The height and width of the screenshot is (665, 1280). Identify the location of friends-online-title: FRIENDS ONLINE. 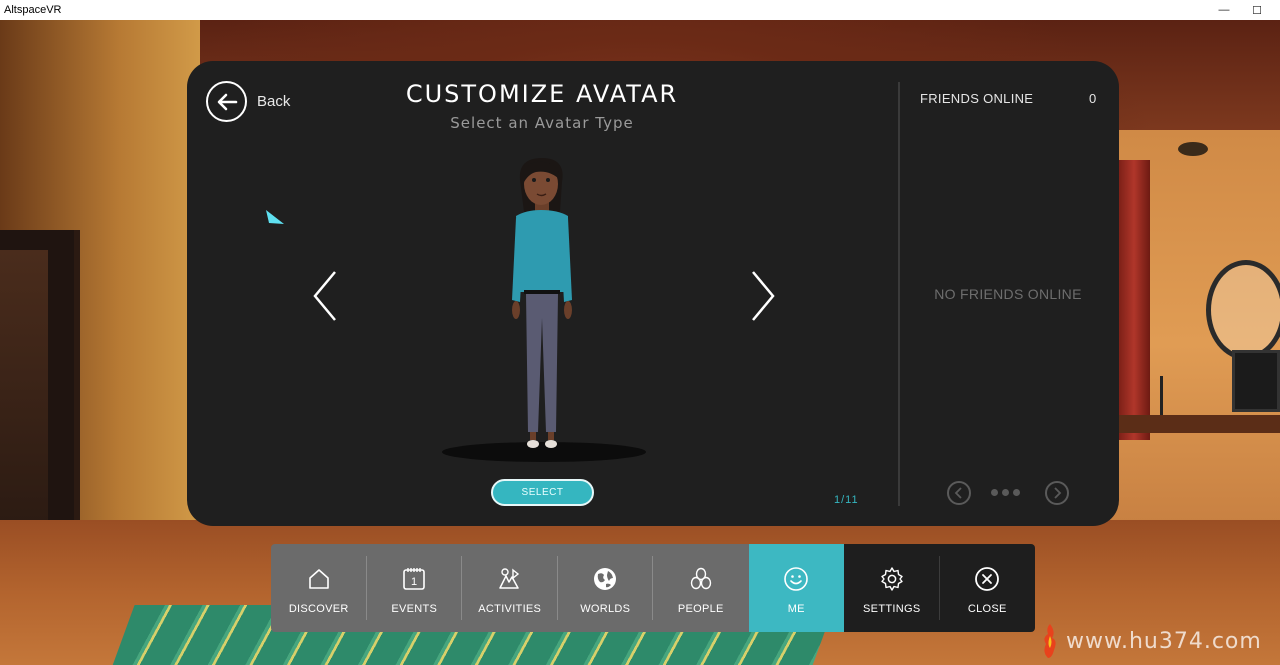
(977, 98).